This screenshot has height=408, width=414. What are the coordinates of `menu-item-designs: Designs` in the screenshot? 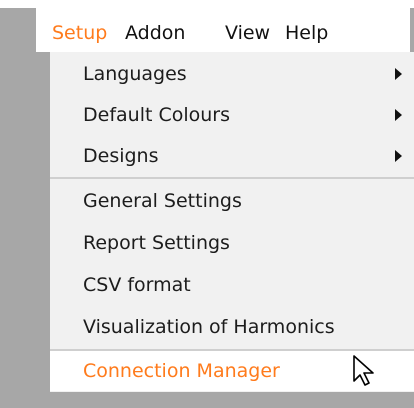 It's located at (232, 156).